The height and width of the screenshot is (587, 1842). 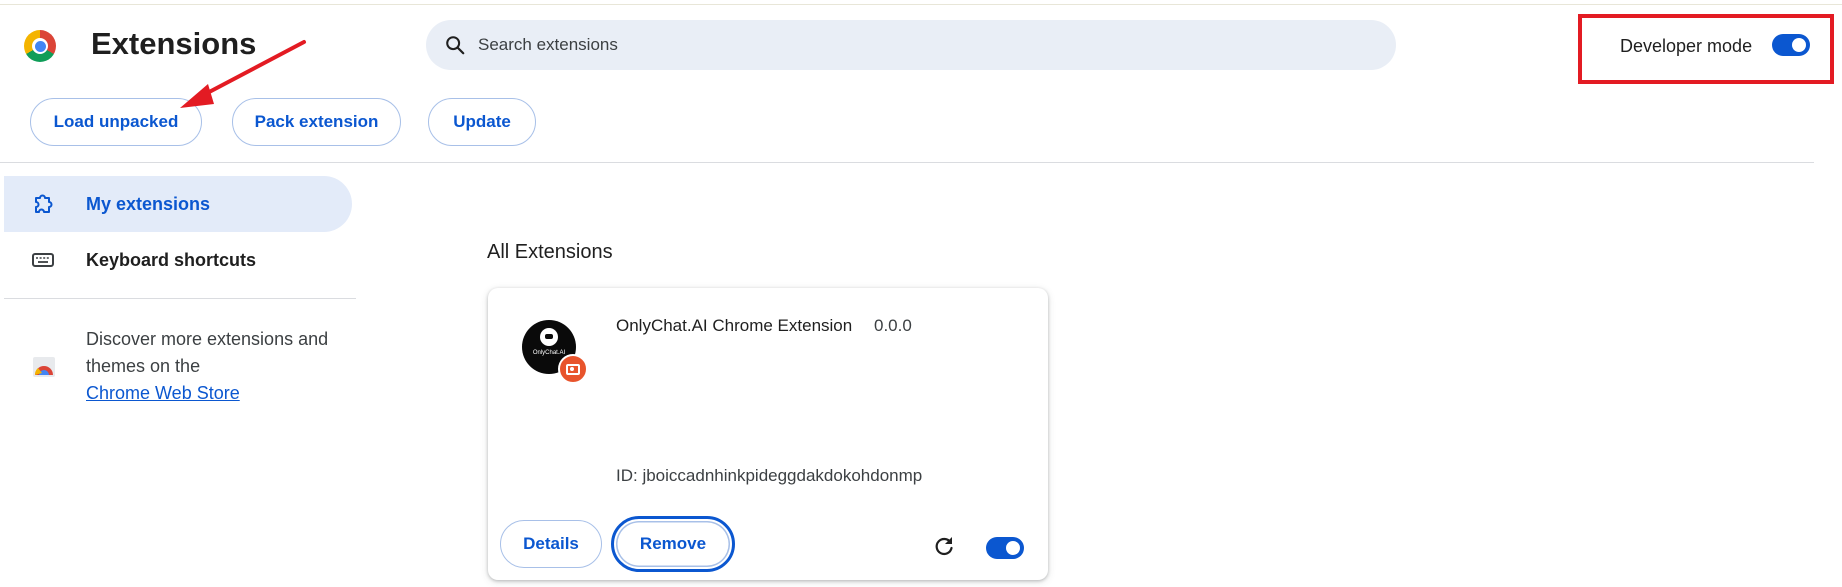 I want to click on search-icon, so click(x=455, y=45).